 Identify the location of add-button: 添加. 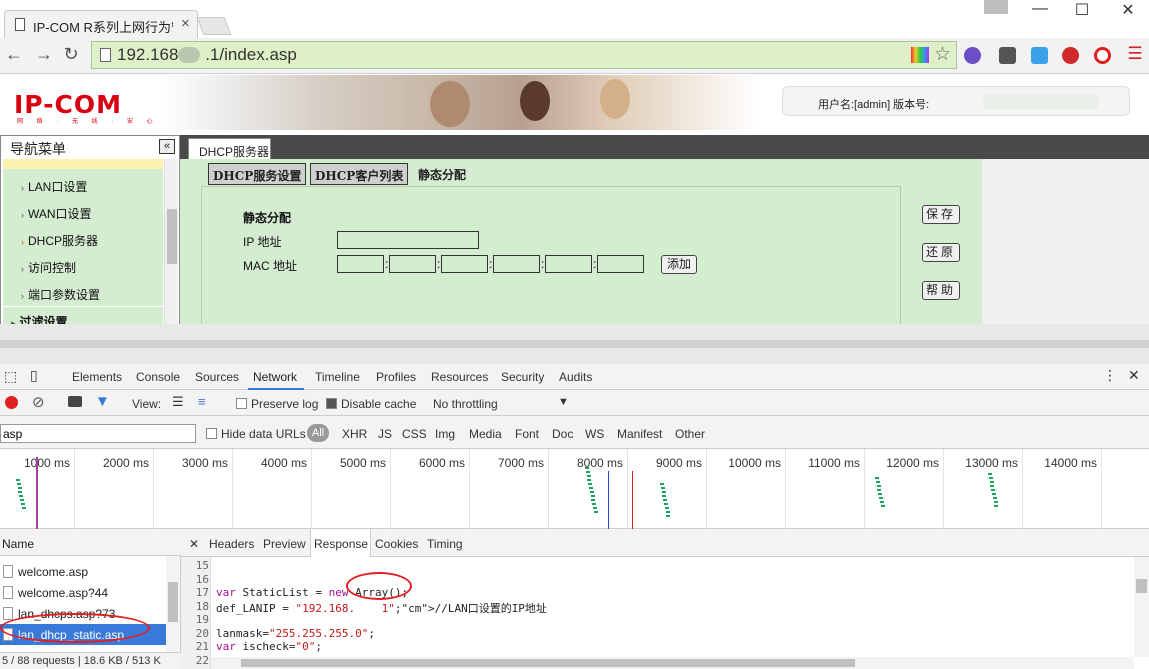
(679, 264).